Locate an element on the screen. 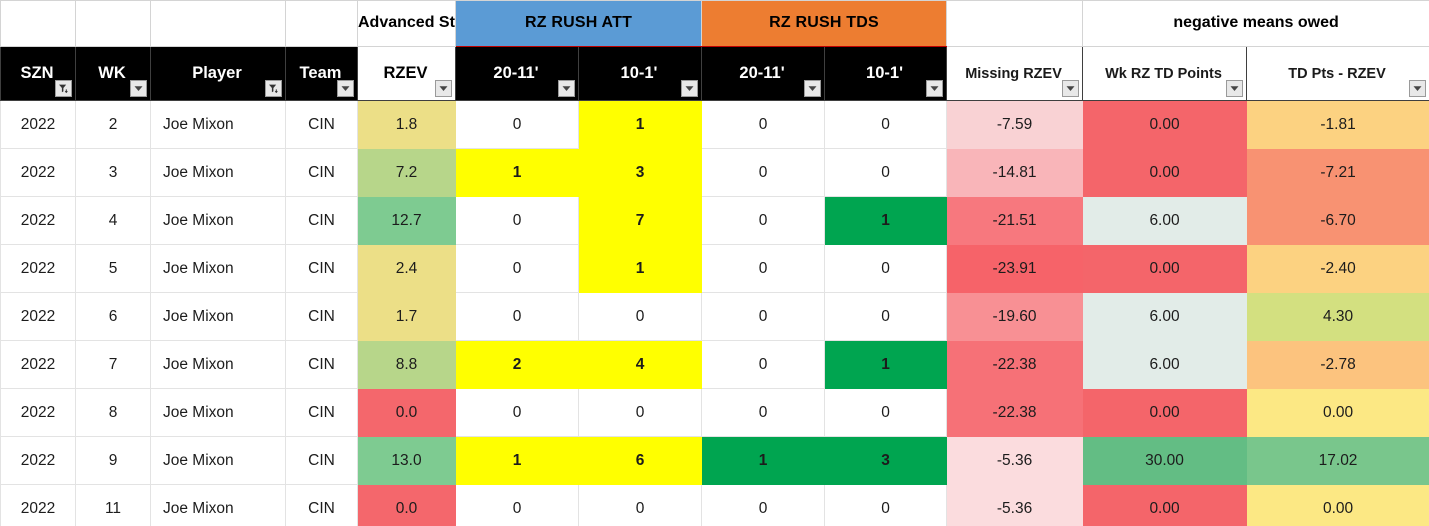 This screenshot has height=526, width=1429. cell-rzev: 1.8 is located at coordinates (406, 124).